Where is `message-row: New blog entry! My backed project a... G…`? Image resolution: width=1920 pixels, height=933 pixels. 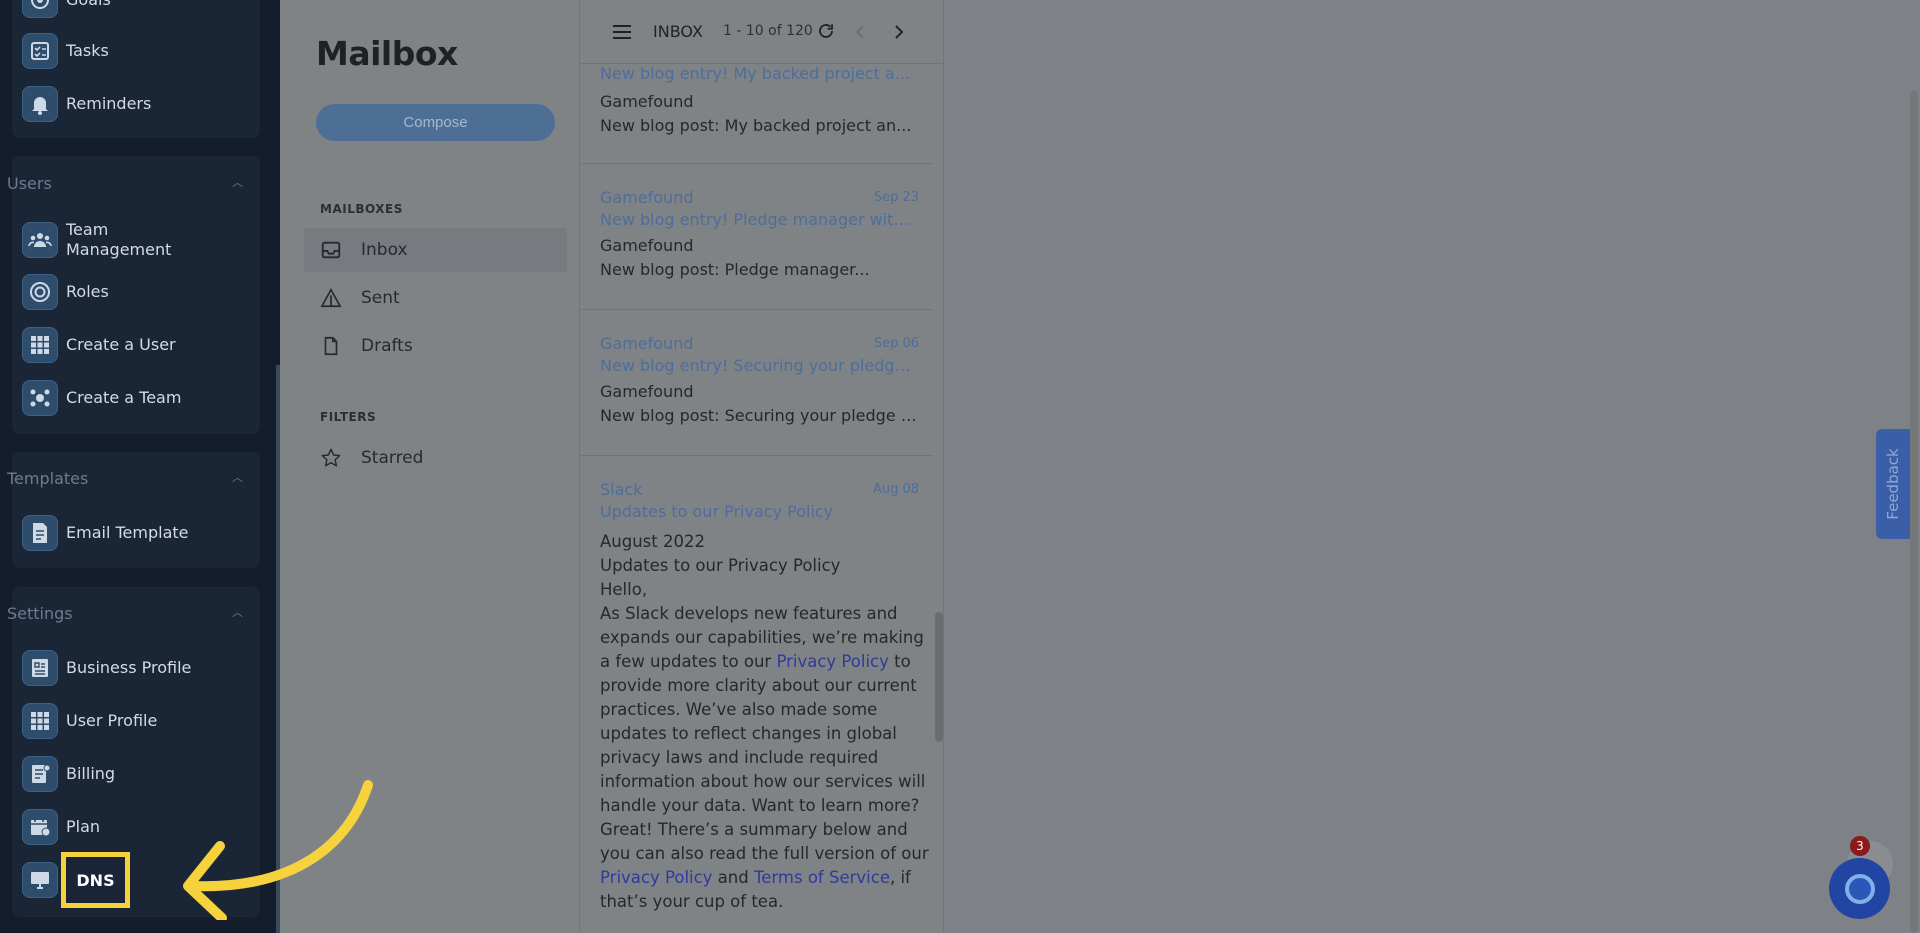 message-row: New blog entry! My backed project a... G… is located at coordinates (756, 114).